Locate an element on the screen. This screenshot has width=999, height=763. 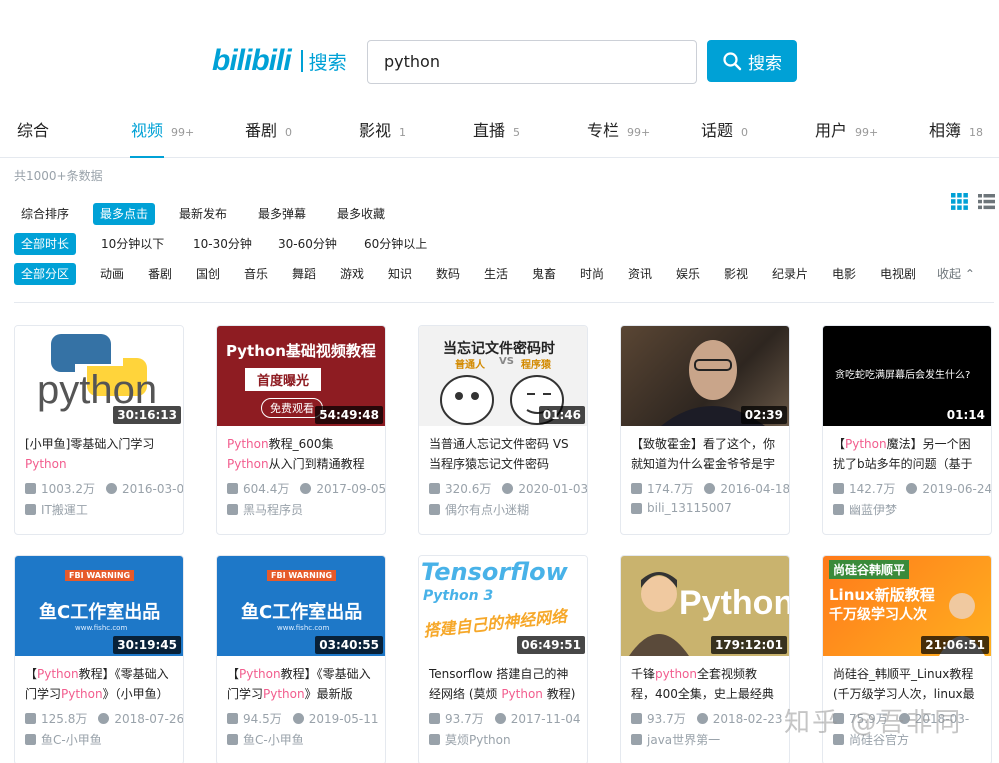
video-title: 【Python教程】《零基础入门学习Python》最新版（小 is located at coordinates (301, 680).